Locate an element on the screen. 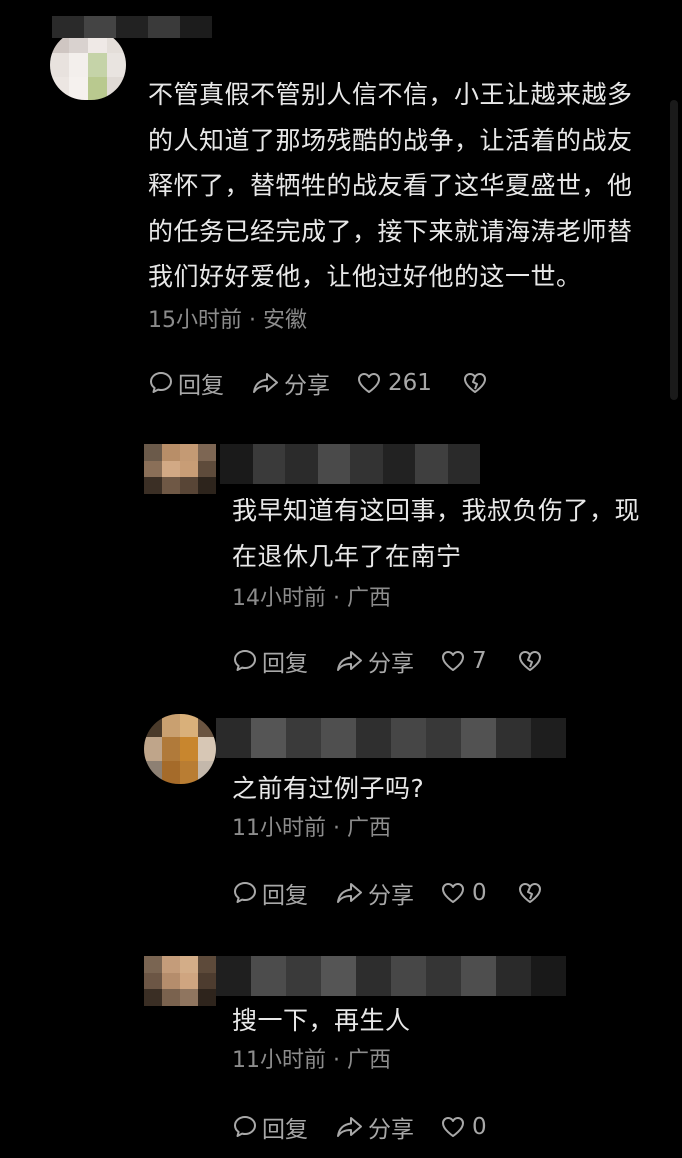  comment-text: 之前有过例子吗? is located at coordinates (447, 789).